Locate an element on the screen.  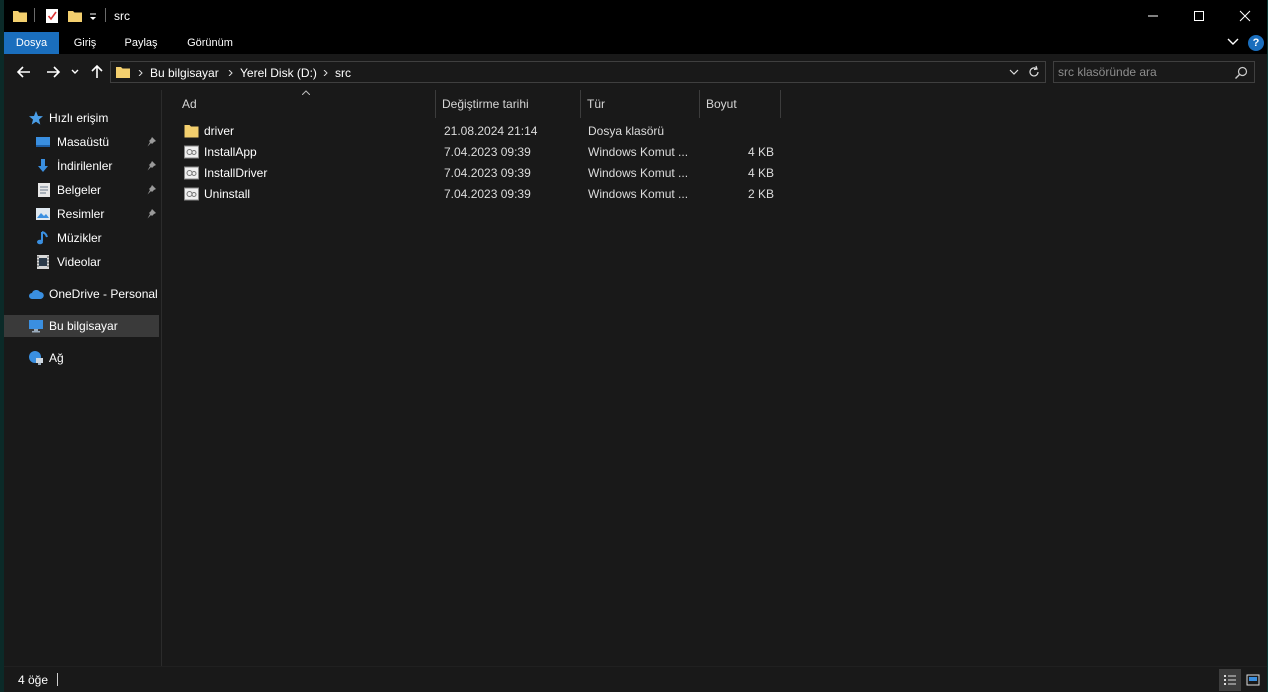
sidebar-item-label: OneDrive - Personal is located at coordinates (103, 294).